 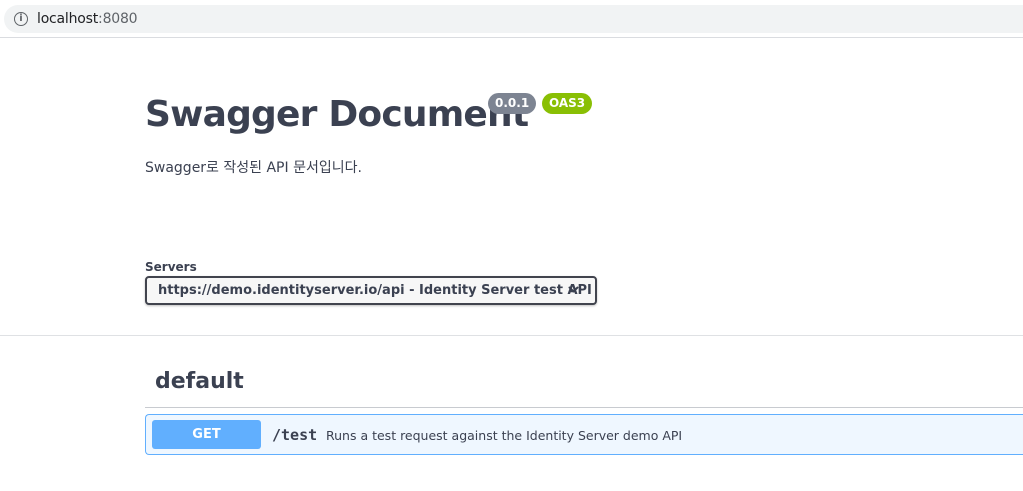 I want to click on url-host: localhost, so click(x=68, y=19).